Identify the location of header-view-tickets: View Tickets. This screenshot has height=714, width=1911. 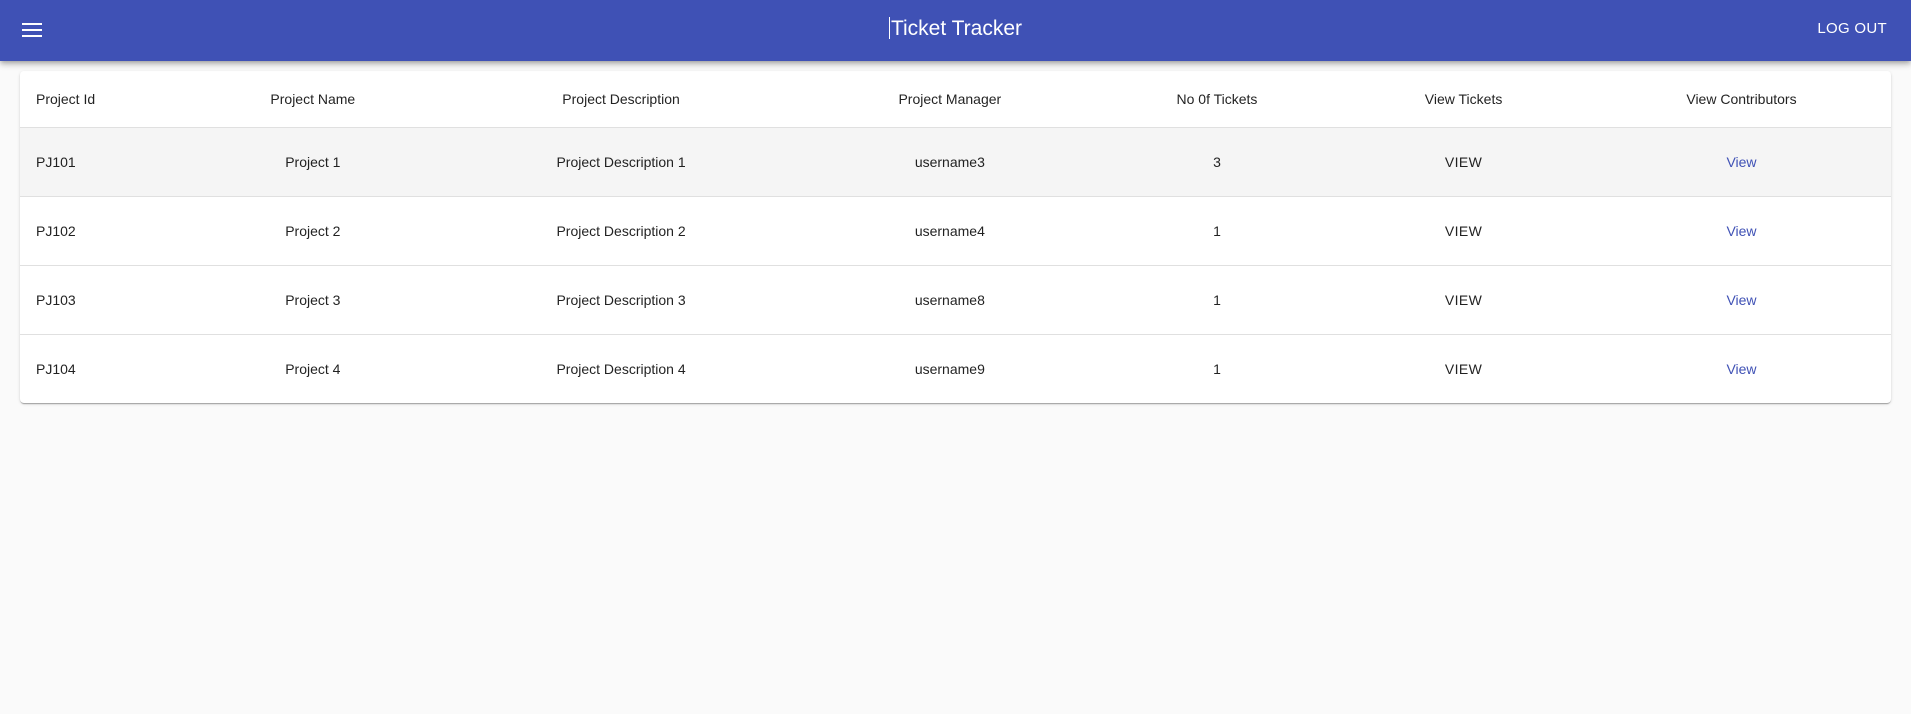
(1463, 99).